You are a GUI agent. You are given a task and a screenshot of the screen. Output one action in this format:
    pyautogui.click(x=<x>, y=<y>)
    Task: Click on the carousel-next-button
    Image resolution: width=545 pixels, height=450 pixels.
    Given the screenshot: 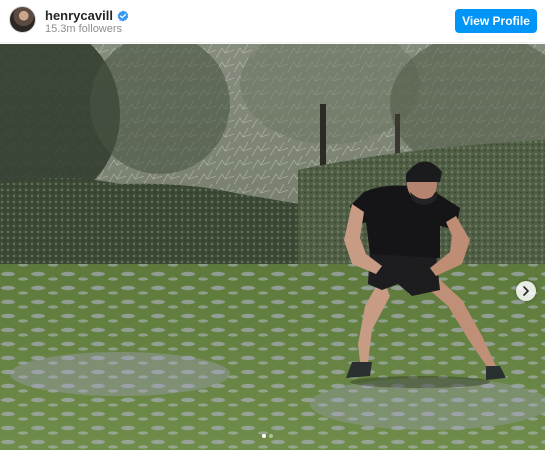 What is the action you would take?
    pyautogui.click(x=526, y=291)
    